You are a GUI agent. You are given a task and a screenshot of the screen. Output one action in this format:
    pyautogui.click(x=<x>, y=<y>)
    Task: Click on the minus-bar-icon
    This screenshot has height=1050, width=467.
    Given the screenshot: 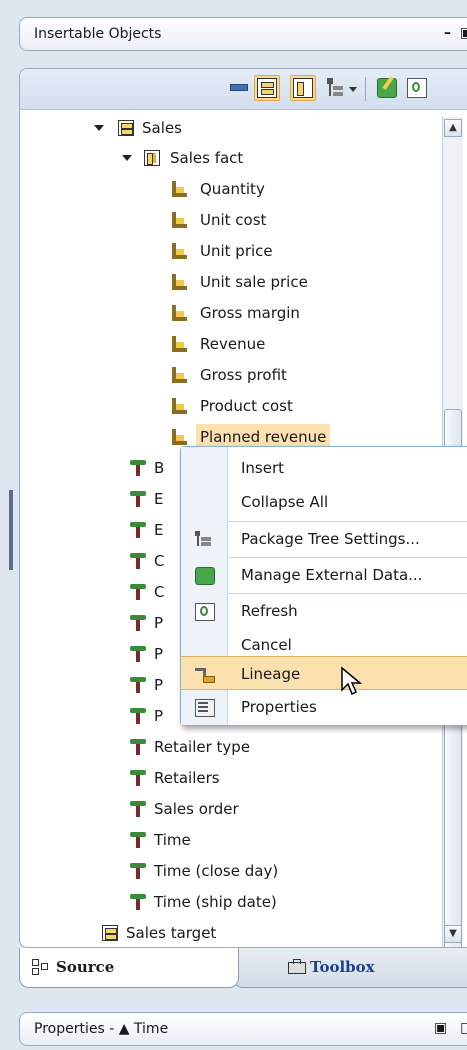 What is the action you would take?
    pyautogui.click(x=239, y=87)
    